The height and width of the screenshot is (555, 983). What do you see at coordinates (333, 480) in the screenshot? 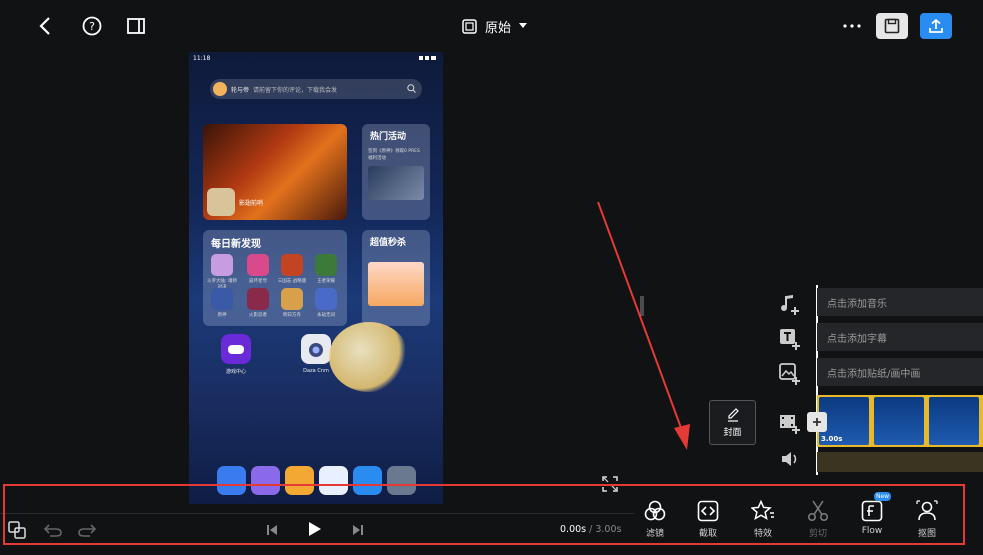
I see `browser-app-icon` at bounding box center [333, 480].